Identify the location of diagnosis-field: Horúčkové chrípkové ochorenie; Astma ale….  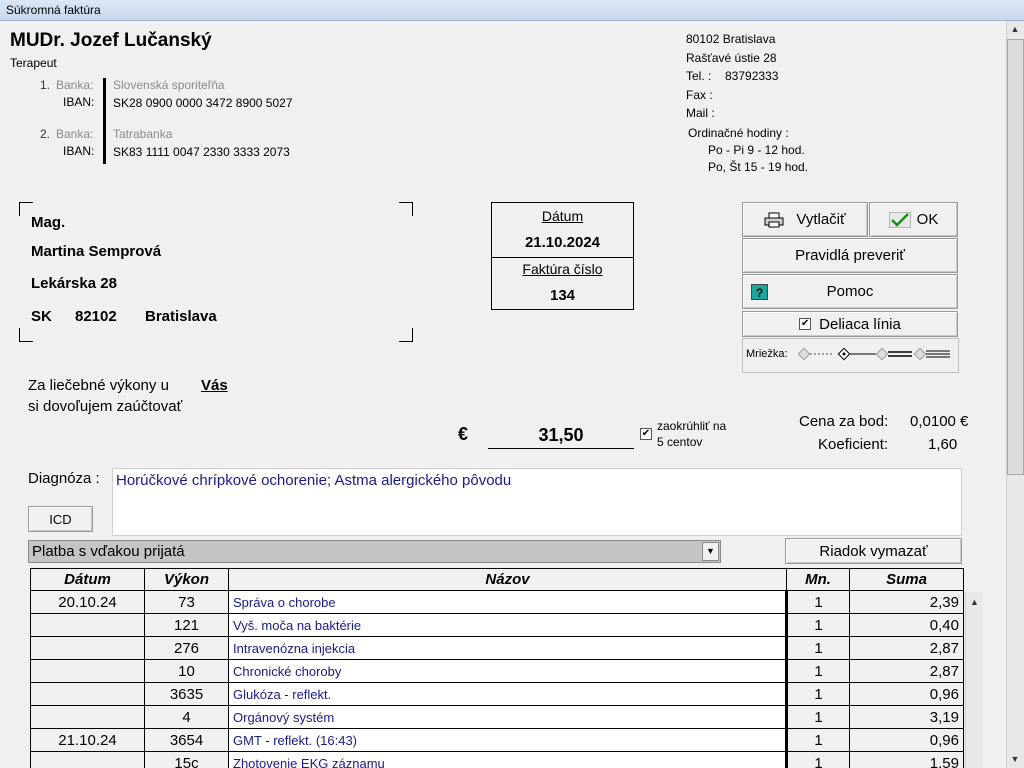
(537, 502).